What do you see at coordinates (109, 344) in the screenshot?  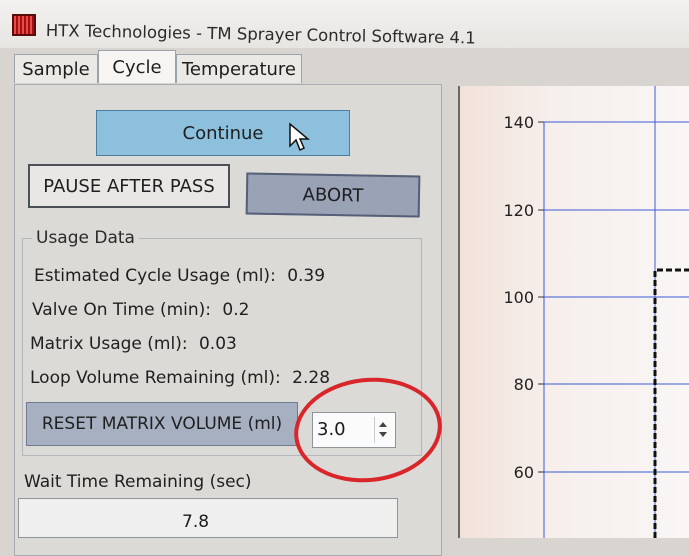 I see `matrix-usage-label: Matrix Usage (ml):` at bounding box center [109, 344].